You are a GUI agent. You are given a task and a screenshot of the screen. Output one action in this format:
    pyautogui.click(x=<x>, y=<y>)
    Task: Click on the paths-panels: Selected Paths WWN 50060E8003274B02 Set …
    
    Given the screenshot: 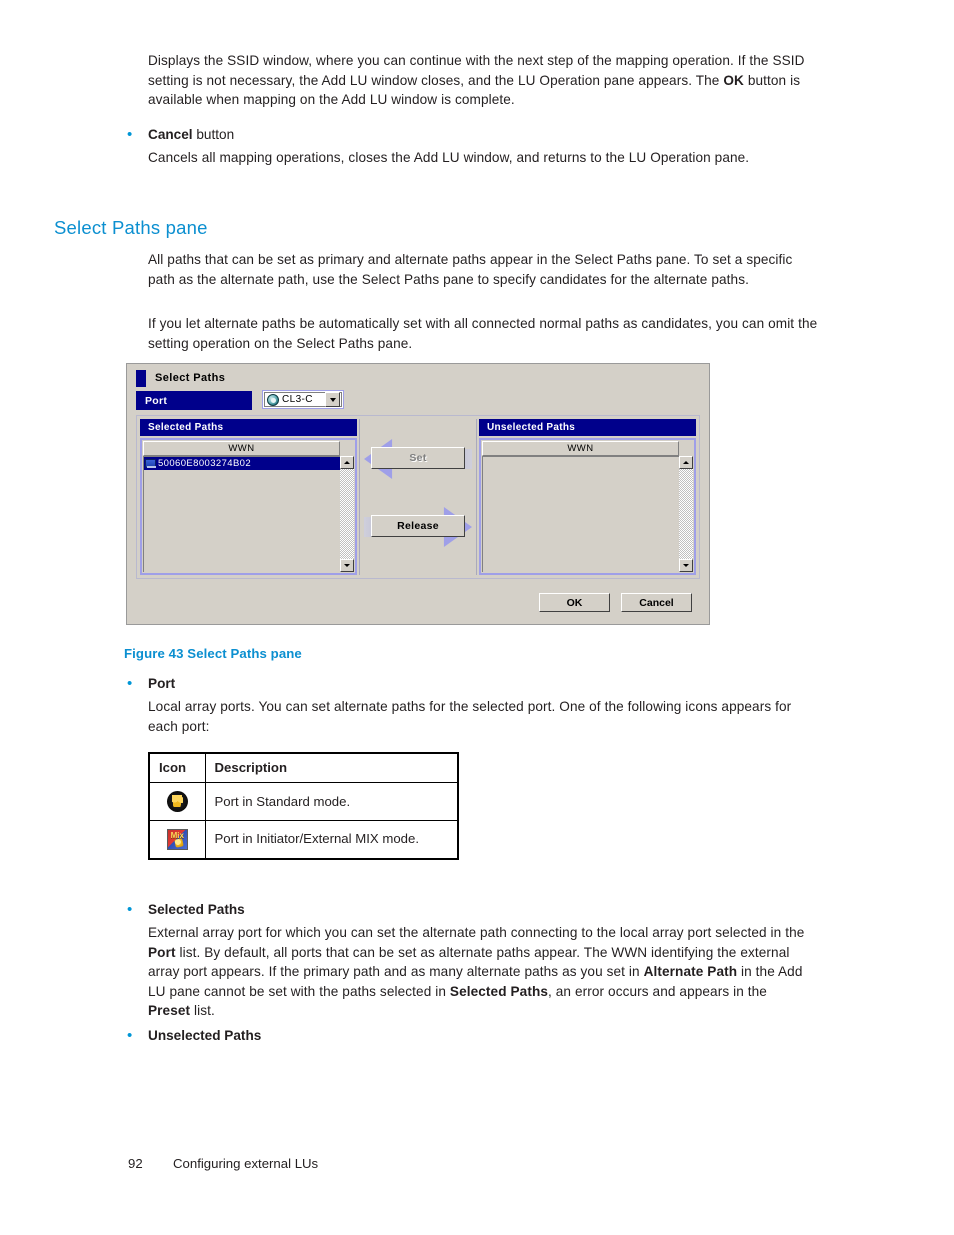 What is the action you would take?
    pyautogui.click(x=418, y=497)
    